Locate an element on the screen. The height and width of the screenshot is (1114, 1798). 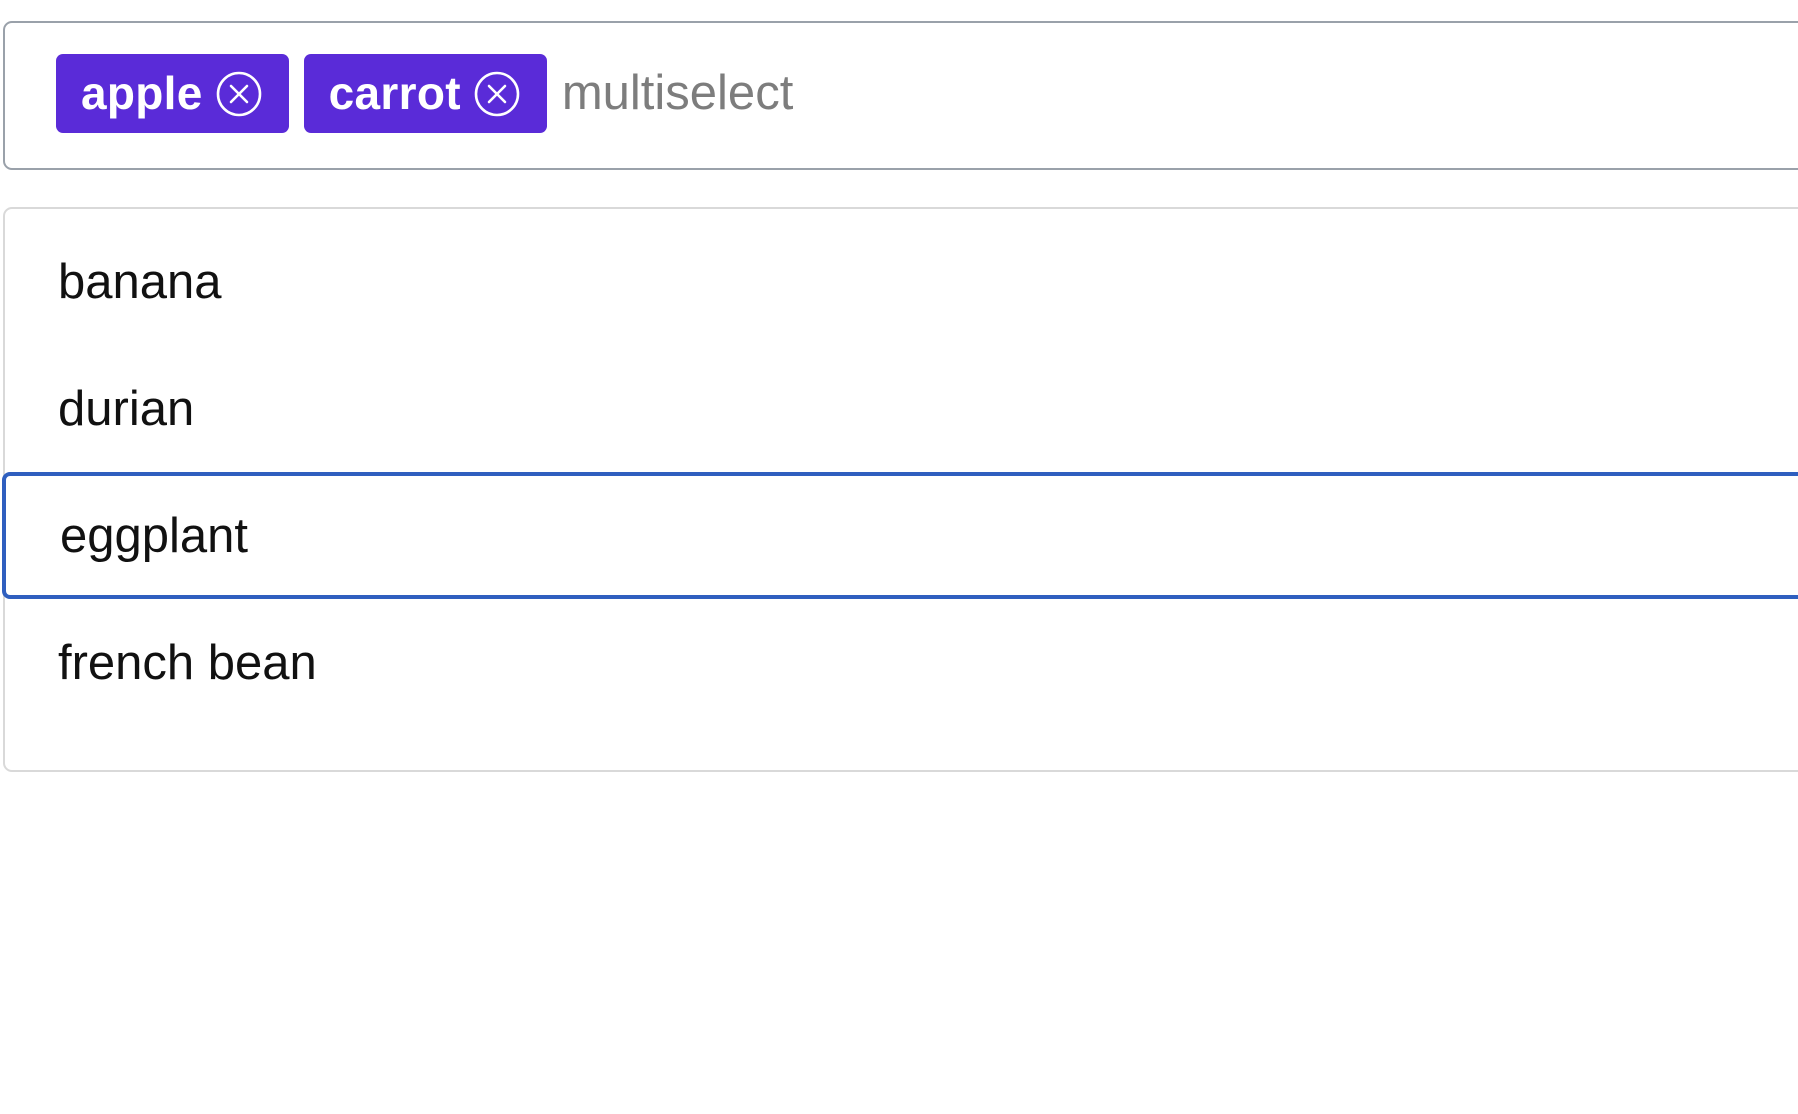
multiselect-control: apple carrot is located at coordinates (900, 95).